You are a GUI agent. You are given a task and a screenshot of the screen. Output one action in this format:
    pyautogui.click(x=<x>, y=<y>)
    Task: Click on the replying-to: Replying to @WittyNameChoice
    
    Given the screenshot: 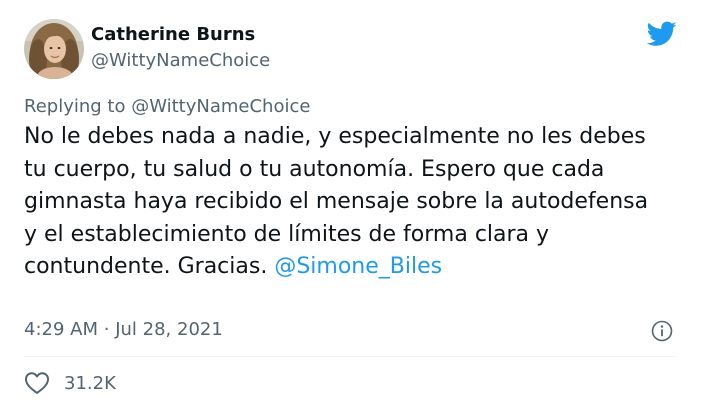 What is the action you would take?
    pyautogui.click(x=167, y=106)
    